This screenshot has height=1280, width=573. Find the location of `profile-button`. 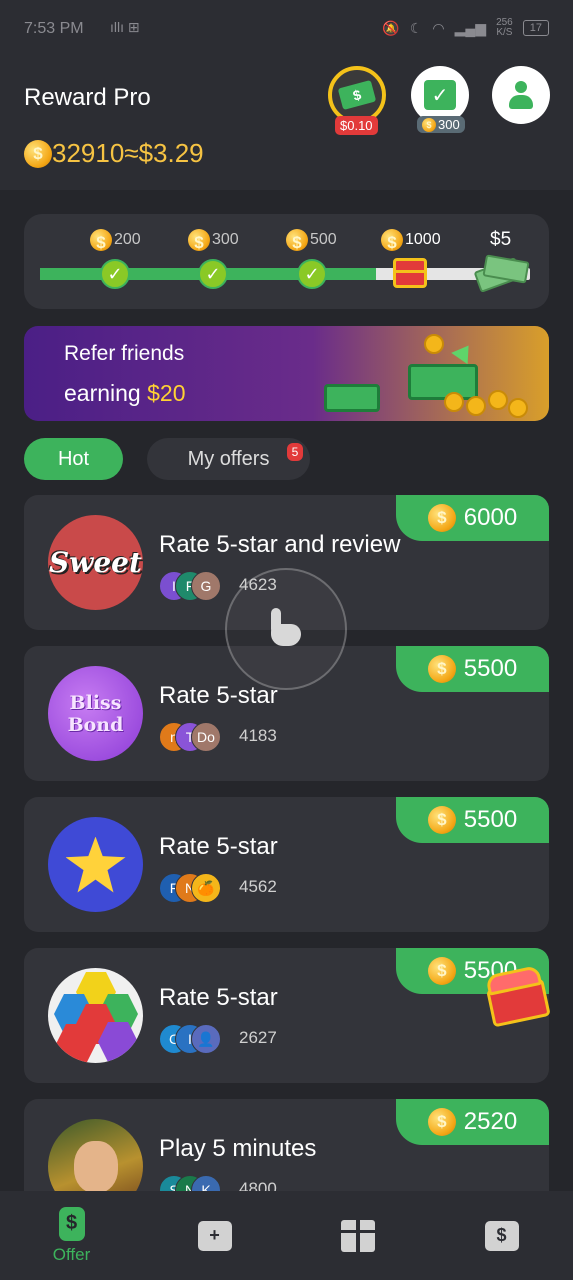

profile-button is located at coordinates (521, 95).